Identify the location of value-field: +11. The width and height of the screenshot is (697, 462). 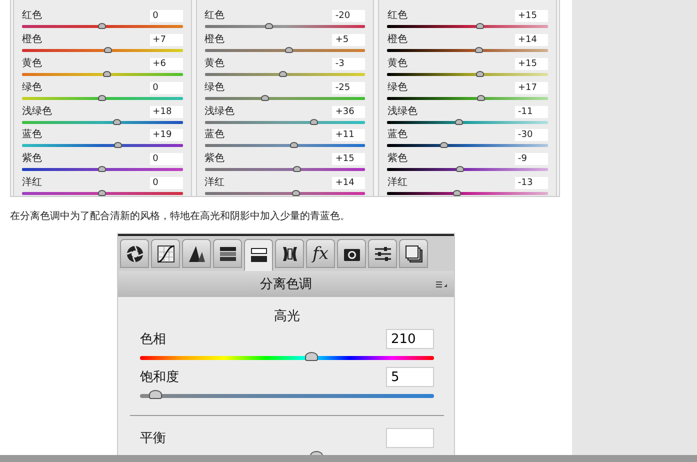
(349, 135).